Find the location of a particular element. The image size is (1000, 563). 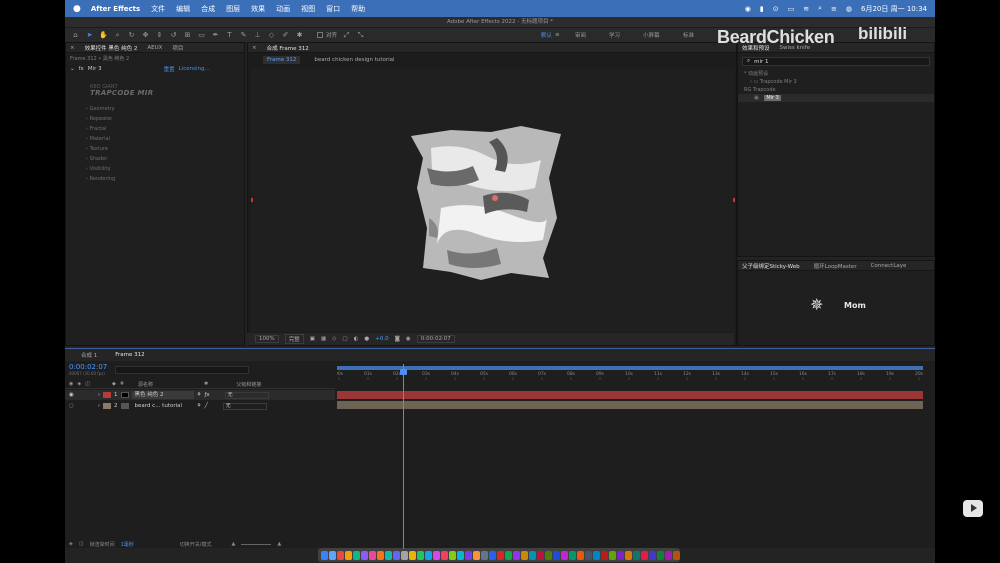

workspace-small-screen: 小屏幕 is located at coordinates (663, 35).